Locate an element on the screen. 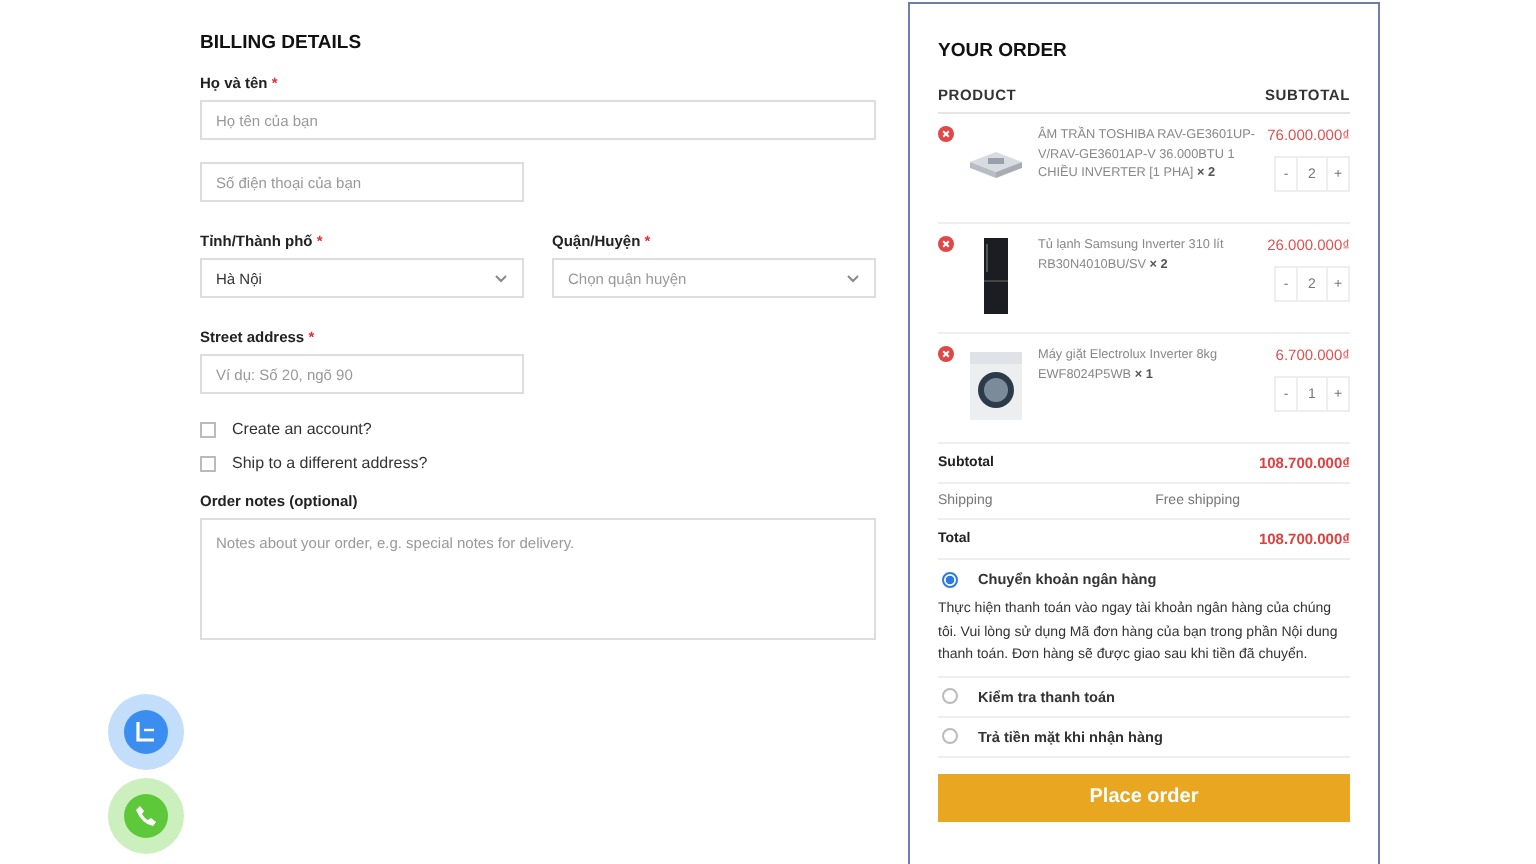 The image size is (1536, 864). call-button is located at coordinates (146, 816).